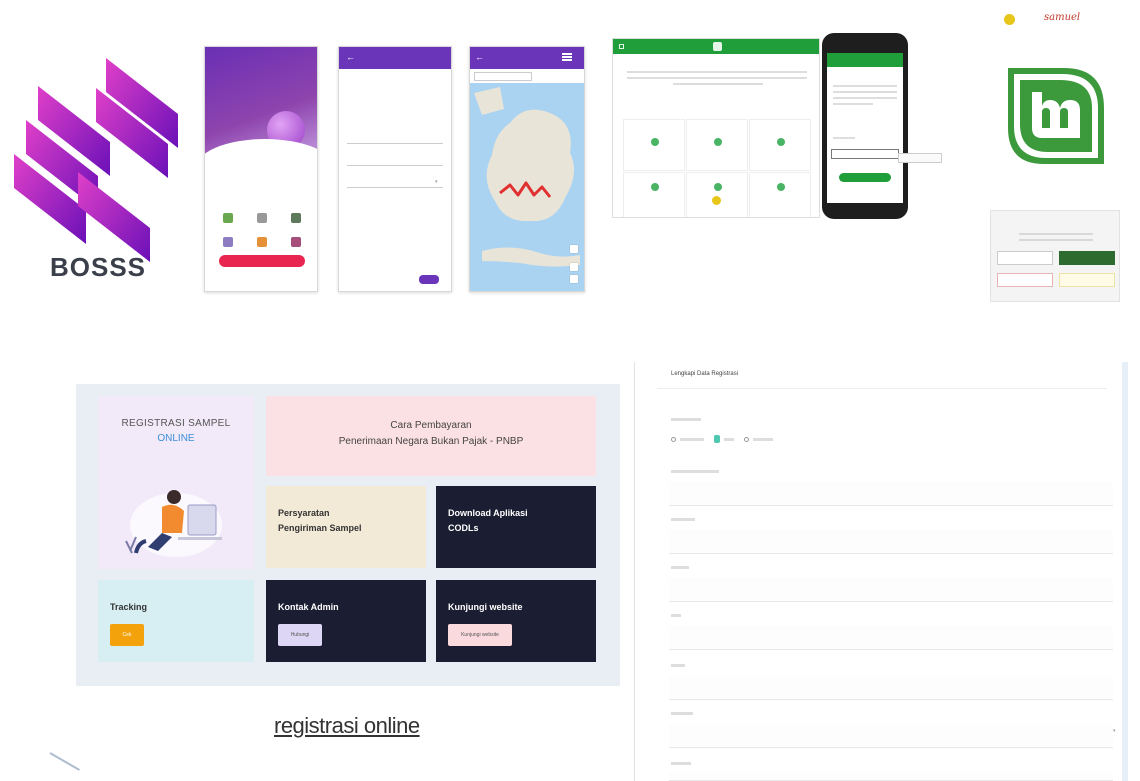 The height and width of the screenshot is (781, 1140). What do you see at coordinates (261, 169) in the screenshot?
I see `phone-screen-home` at bounding box center [261, 169].